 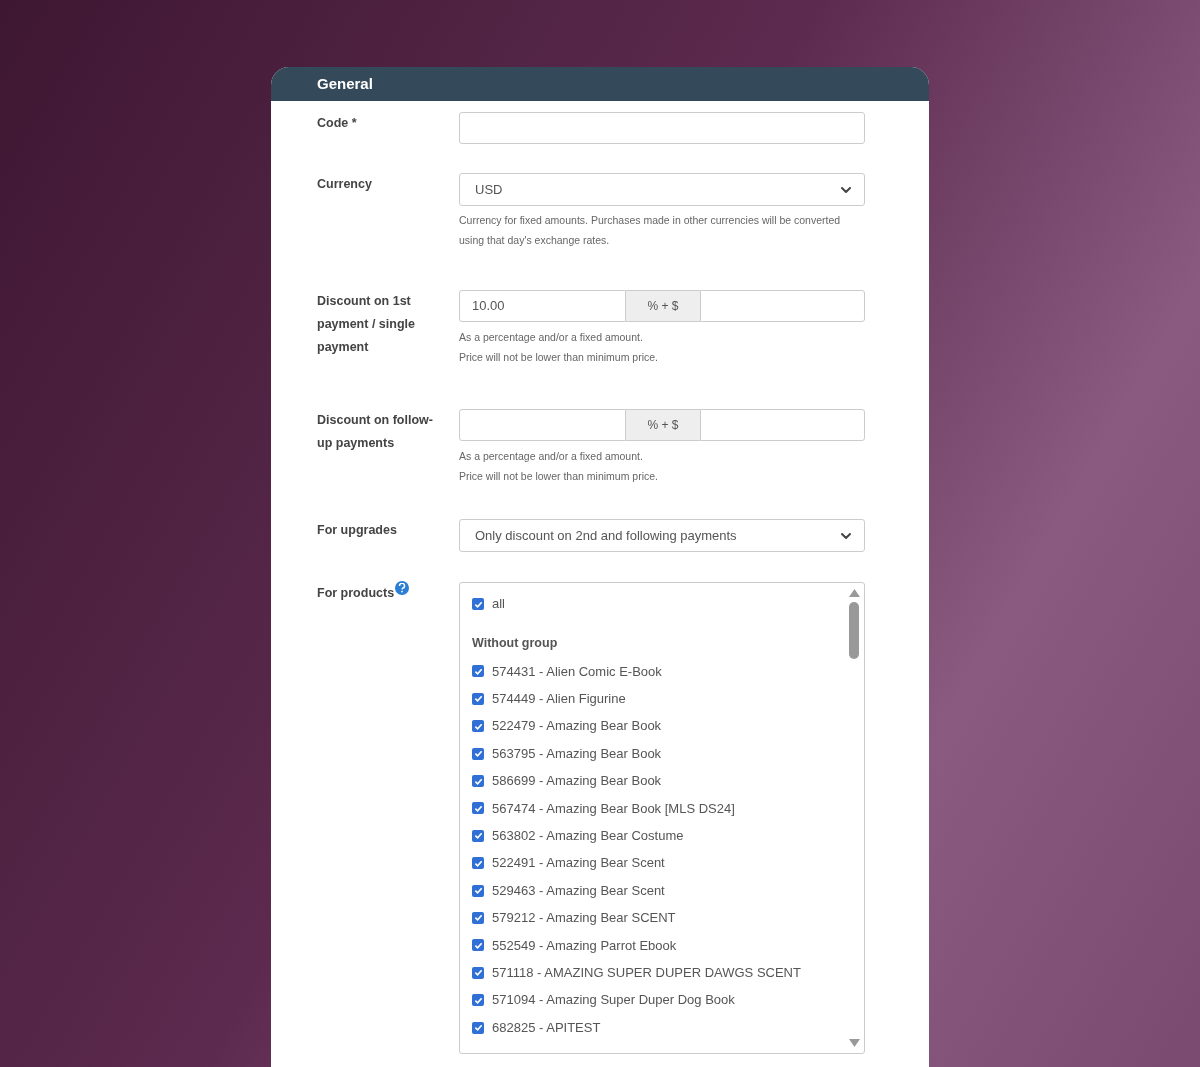 I want to click on checkbox-label: 563802 - Amazing Bear Costume, so click(x=588, y=836).